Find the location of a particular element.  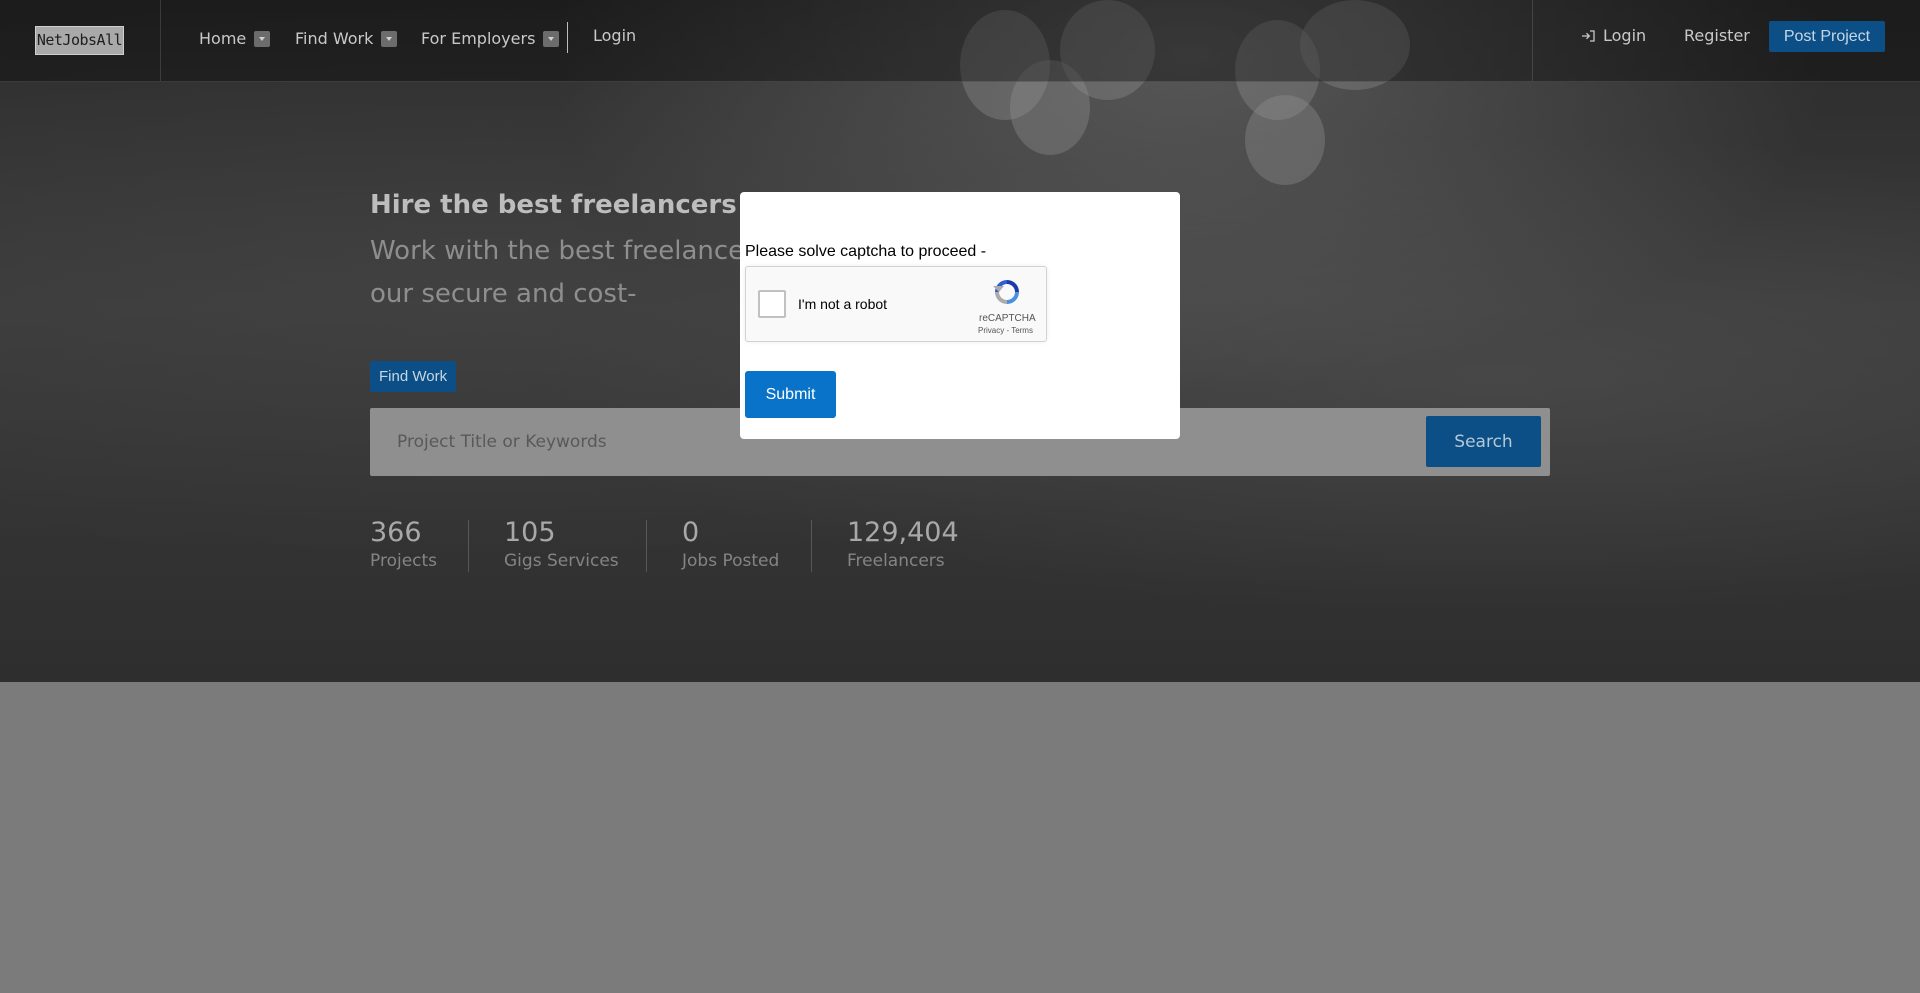

recaptcha-label: I'm not a robot is located at coordinates (843, 304).